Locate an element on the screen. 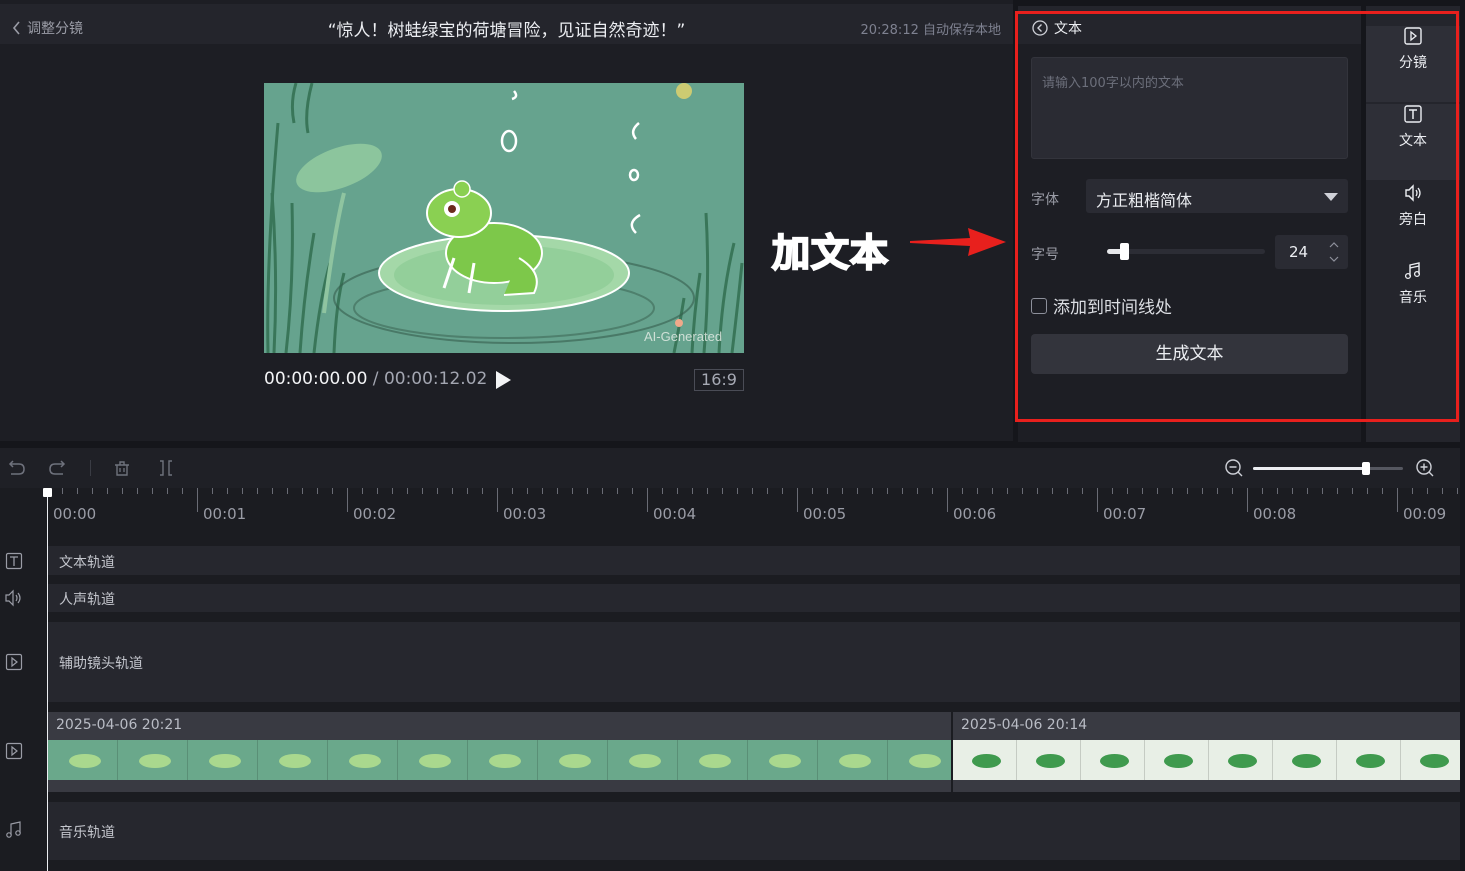 Image resolution: width=1465 pixels, height=871 pixels. caret-down-icon is located at coordinates (1331, 197).